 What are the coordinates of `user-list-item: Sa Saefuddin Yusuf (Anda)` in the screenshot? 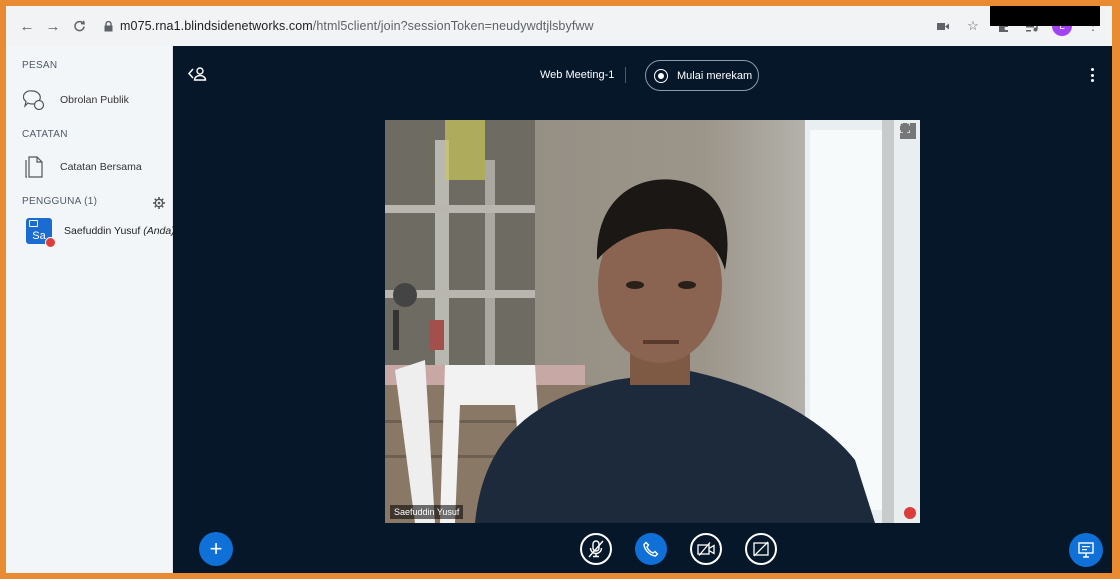 It's located at (100, 233).